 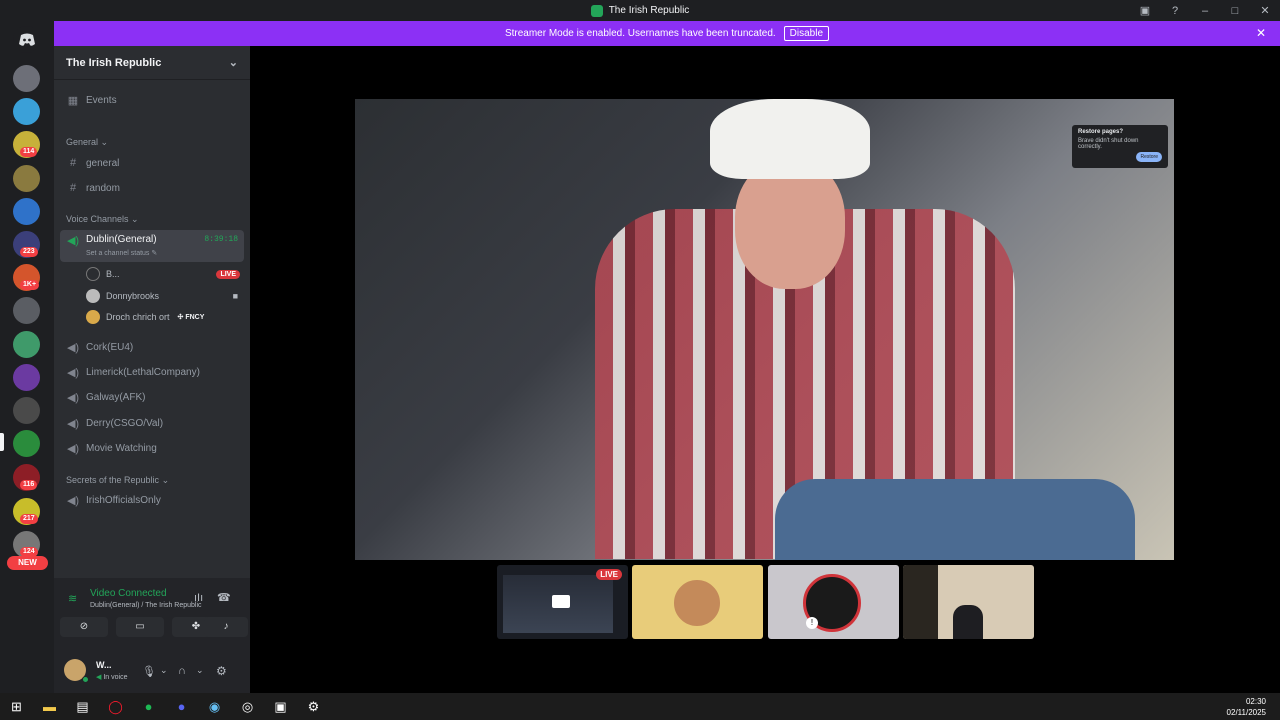 I want to click on noise-suppression-icon: ıIı, so click(x=198, y=598).